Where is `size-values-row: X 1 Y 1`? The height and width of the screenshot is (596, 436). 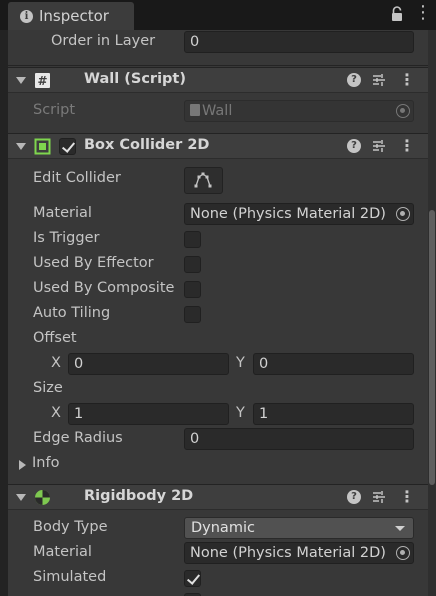
size-values-row: X 1 Y 1 is located at coordinates (214, 414).